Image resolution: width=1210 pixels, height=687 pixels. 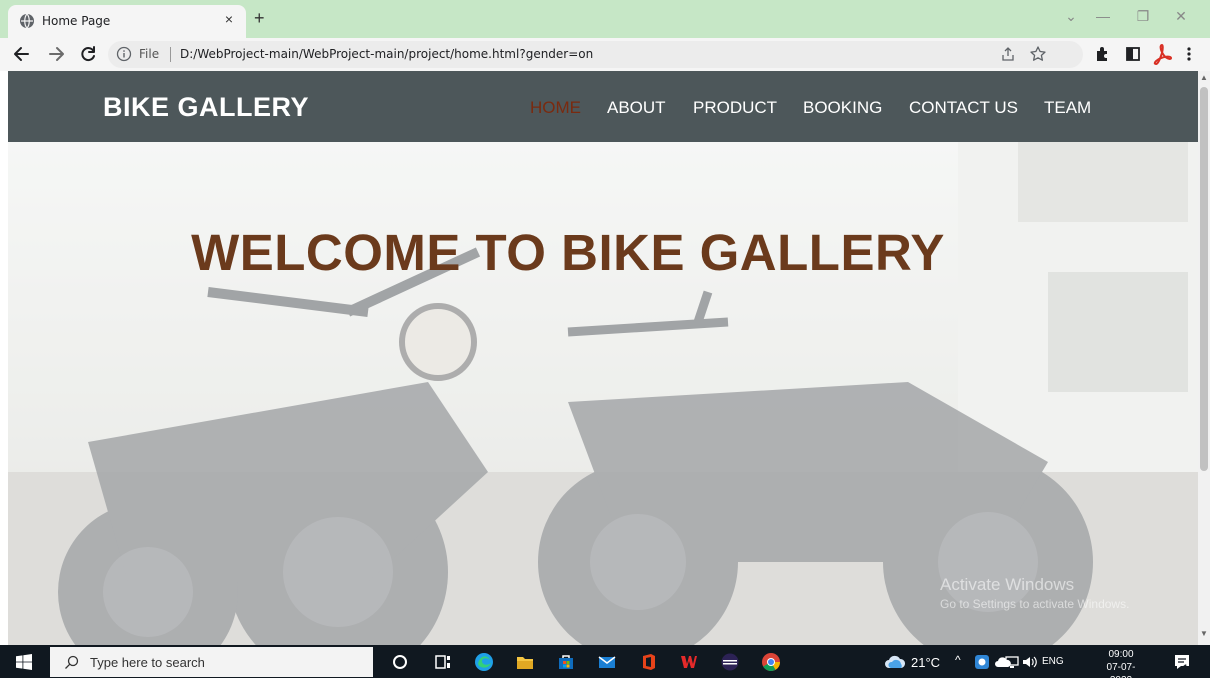 What do you see at coordinates (963, 108) in the screenshot?
I see `nav-link-contact-us: CONTACT US` at bounding box center [963, 108].